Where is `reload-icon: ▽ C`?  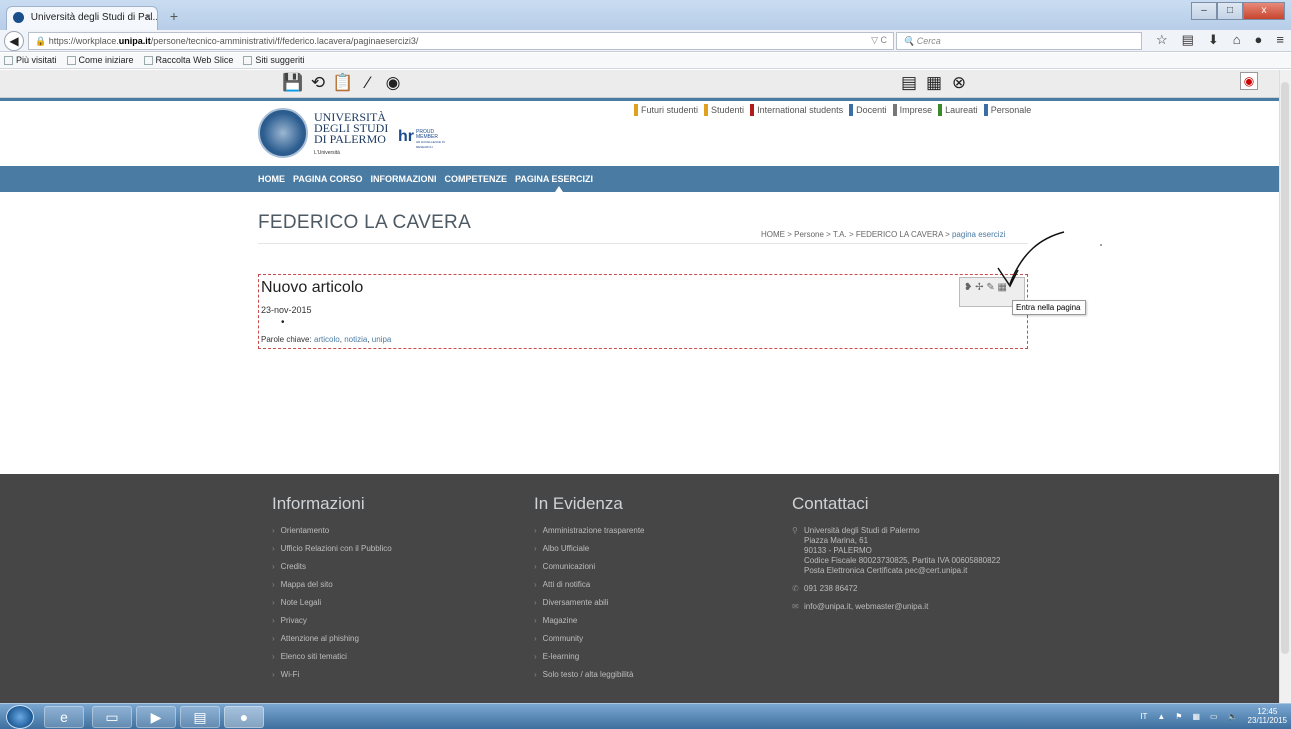
reload-icon: ▽ C is located at coordinates (879, 40).